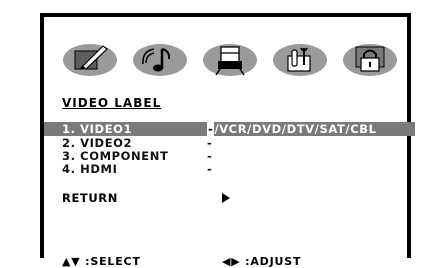  What do you see at coordinates (229, 169) in the screenshot?
I see `menu-item-hdmi: 4. HDMI -` at bounding box center [229, 169].